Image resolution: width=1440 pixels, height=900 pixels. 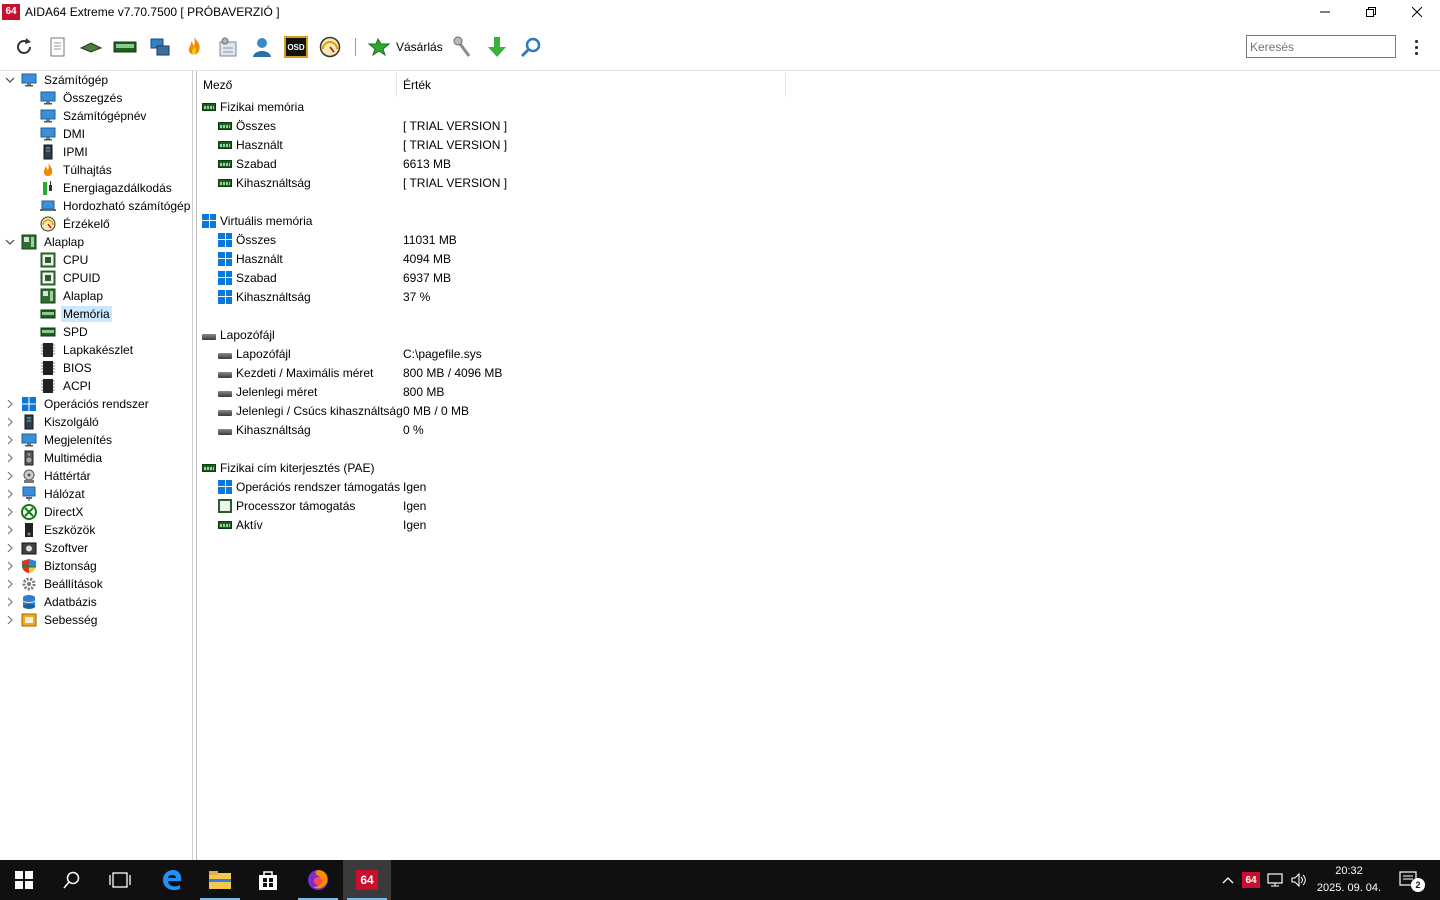 What do you see at coordinates (66, 386) in the screenshot?
I see `tree-item-acpi: ACPI` at bounding box center [66, 386].